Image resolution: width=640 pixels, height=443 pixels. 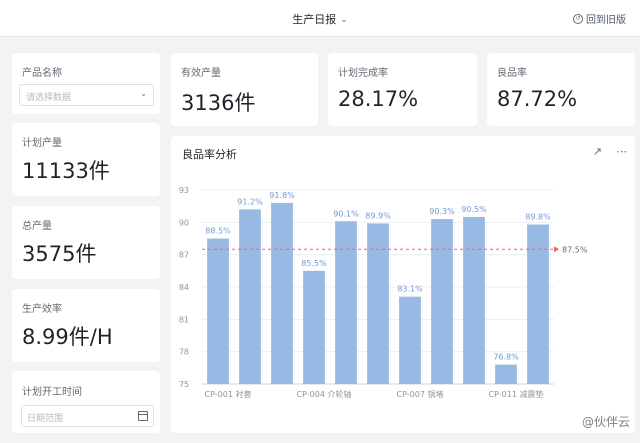 I want to click on kpi-card-efficiency: 生产效率 8.99件/H, so click(x=86, y=325).